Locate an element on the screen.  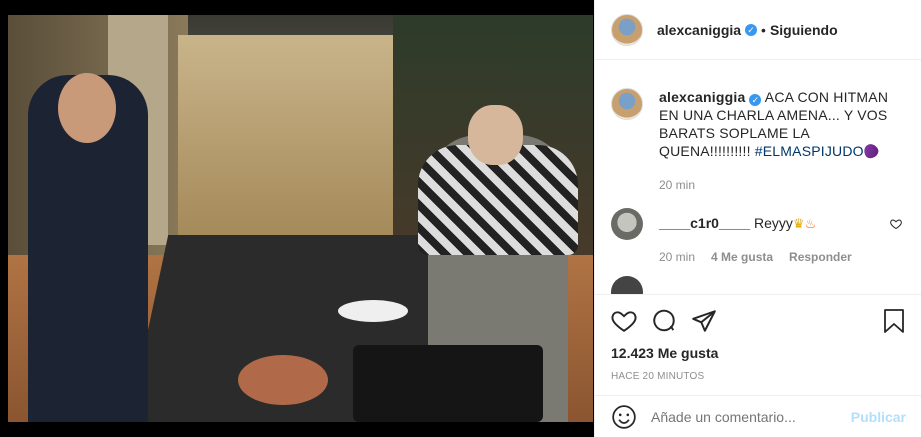
like-comment-icon is located at coordinates (896, 225).